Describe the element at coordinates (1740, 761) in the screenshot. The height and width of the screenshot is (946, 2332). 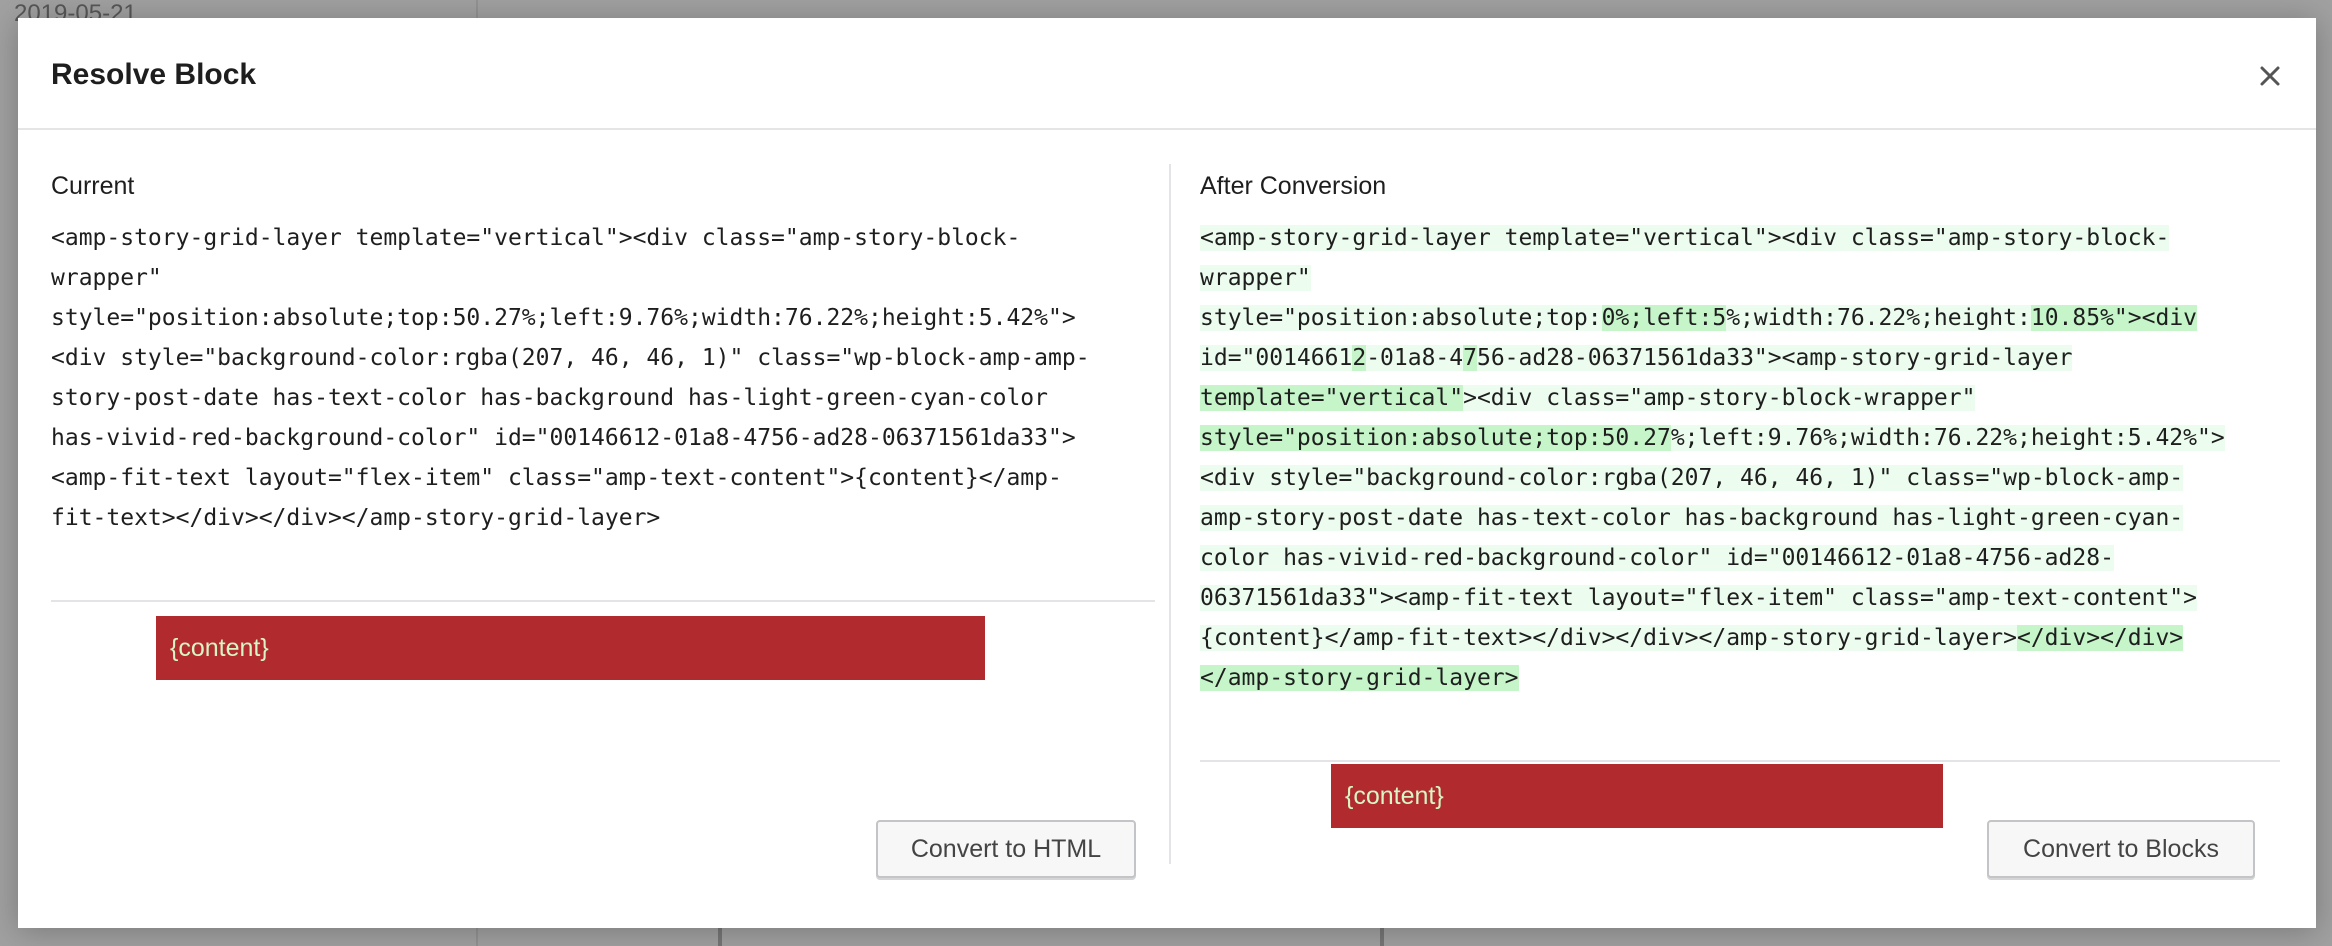
I see `after-separator` at that location.